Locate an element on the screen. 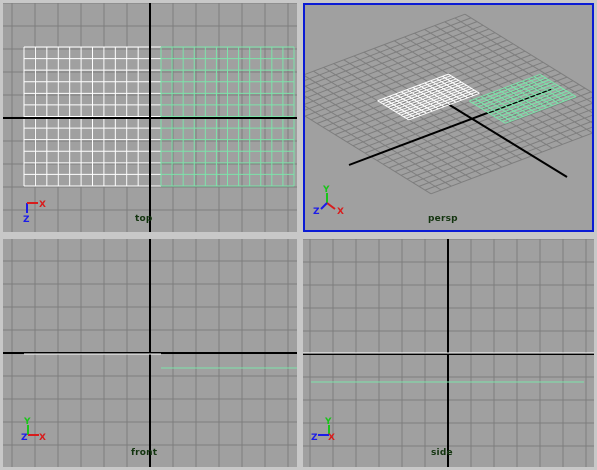 The height and width of the screenshot is (470, 597). viewport-label-top: top is located at coordinates (144, 219).